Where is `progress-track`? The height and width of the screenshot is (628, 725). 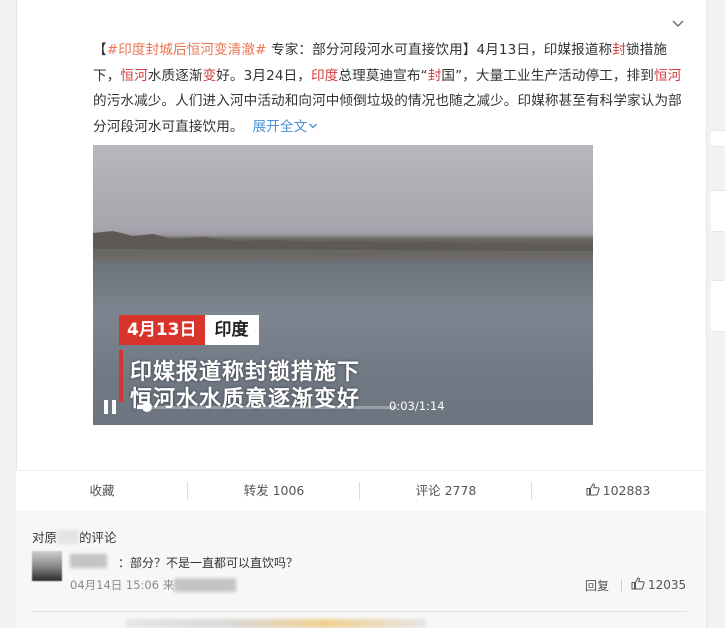
progress-track is located at coordinates (267, 407).